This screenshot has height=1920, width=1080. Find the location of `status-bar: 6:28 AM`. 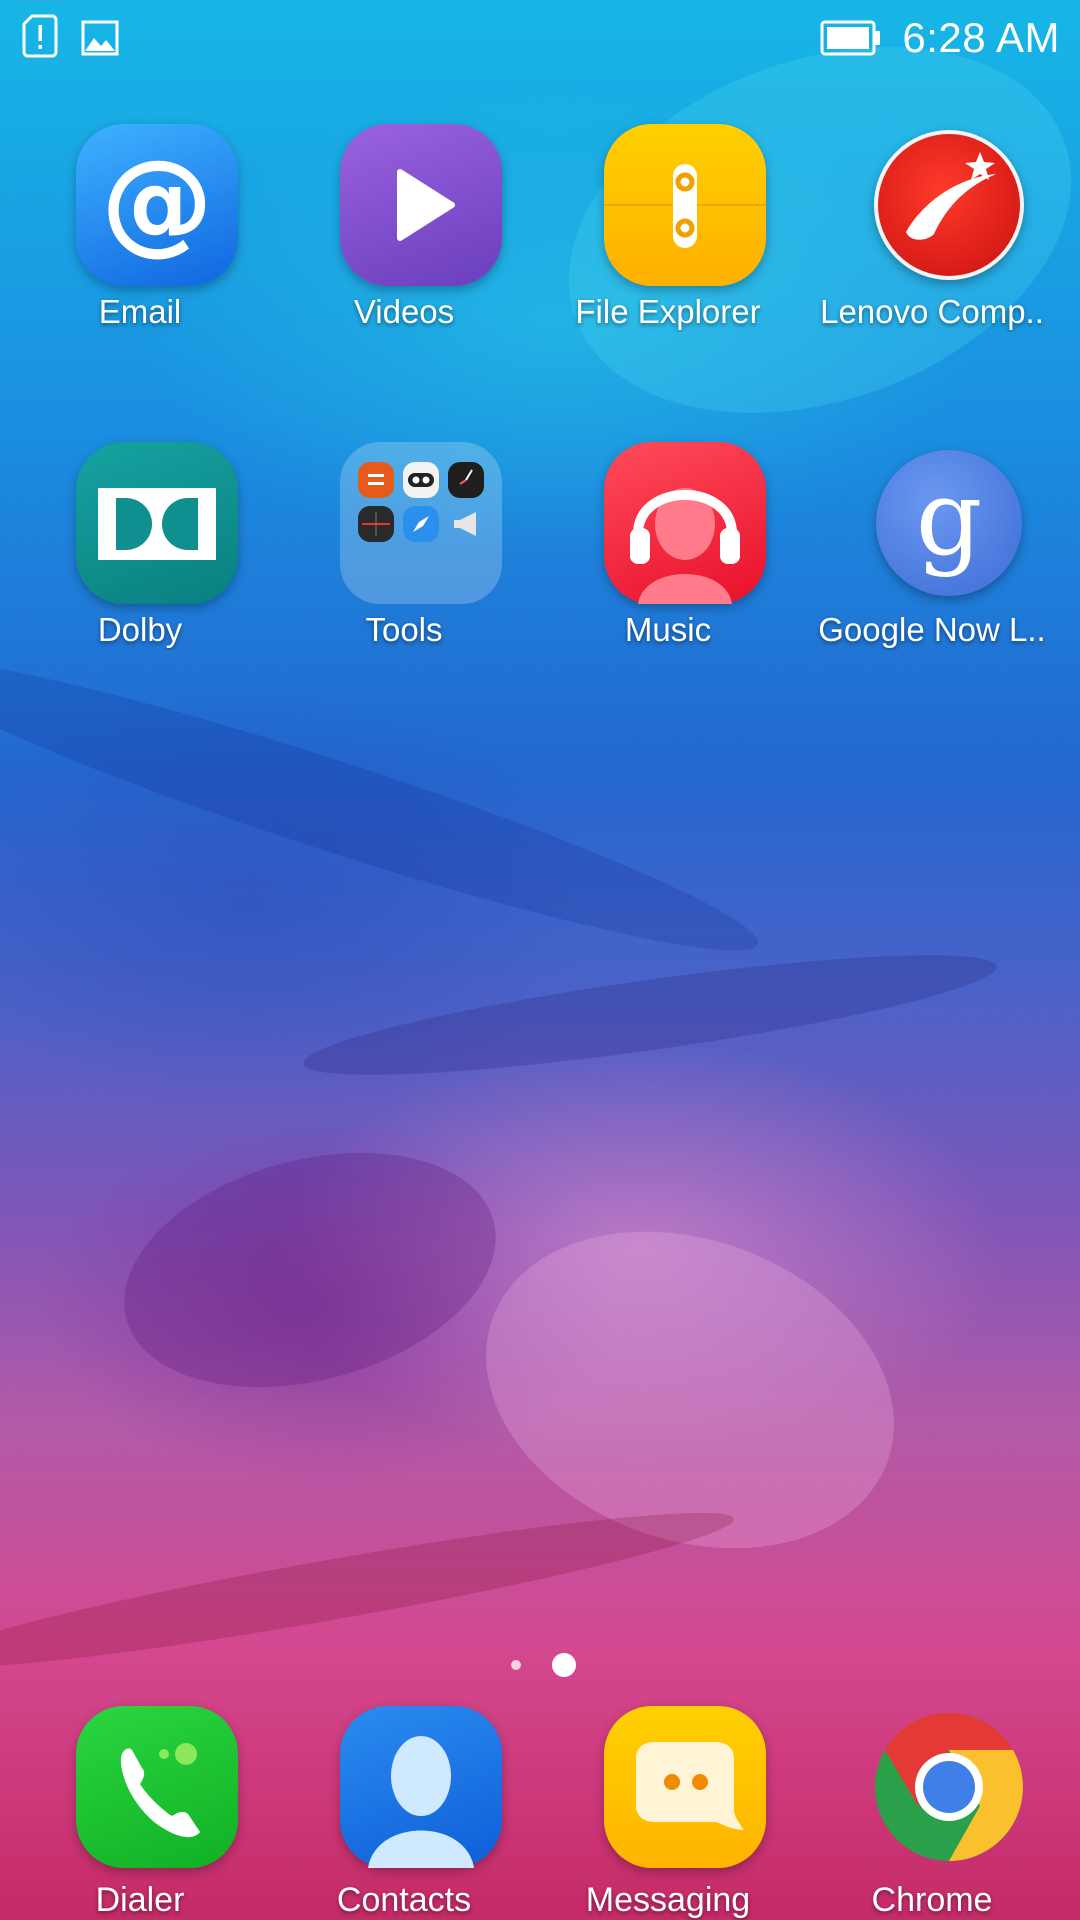

status-bar: 6:28 AM is located at coordinates (540, 38).